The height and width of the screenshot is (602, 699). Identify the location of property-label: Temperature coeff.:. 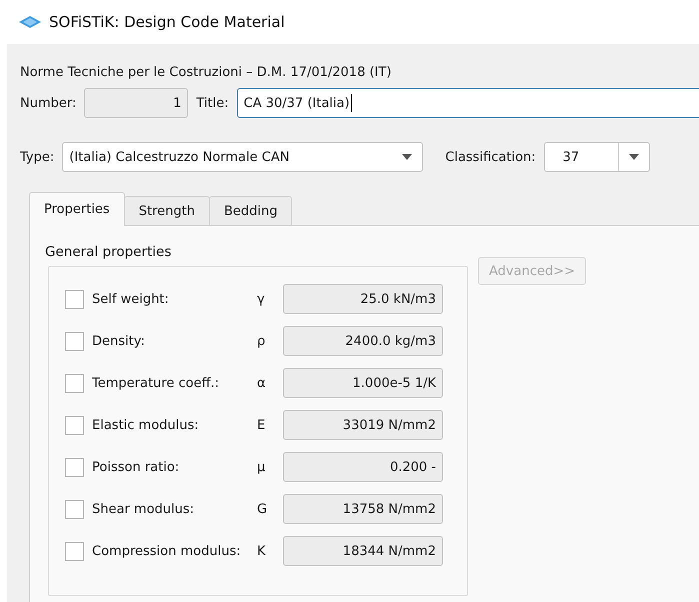
(156, 383).